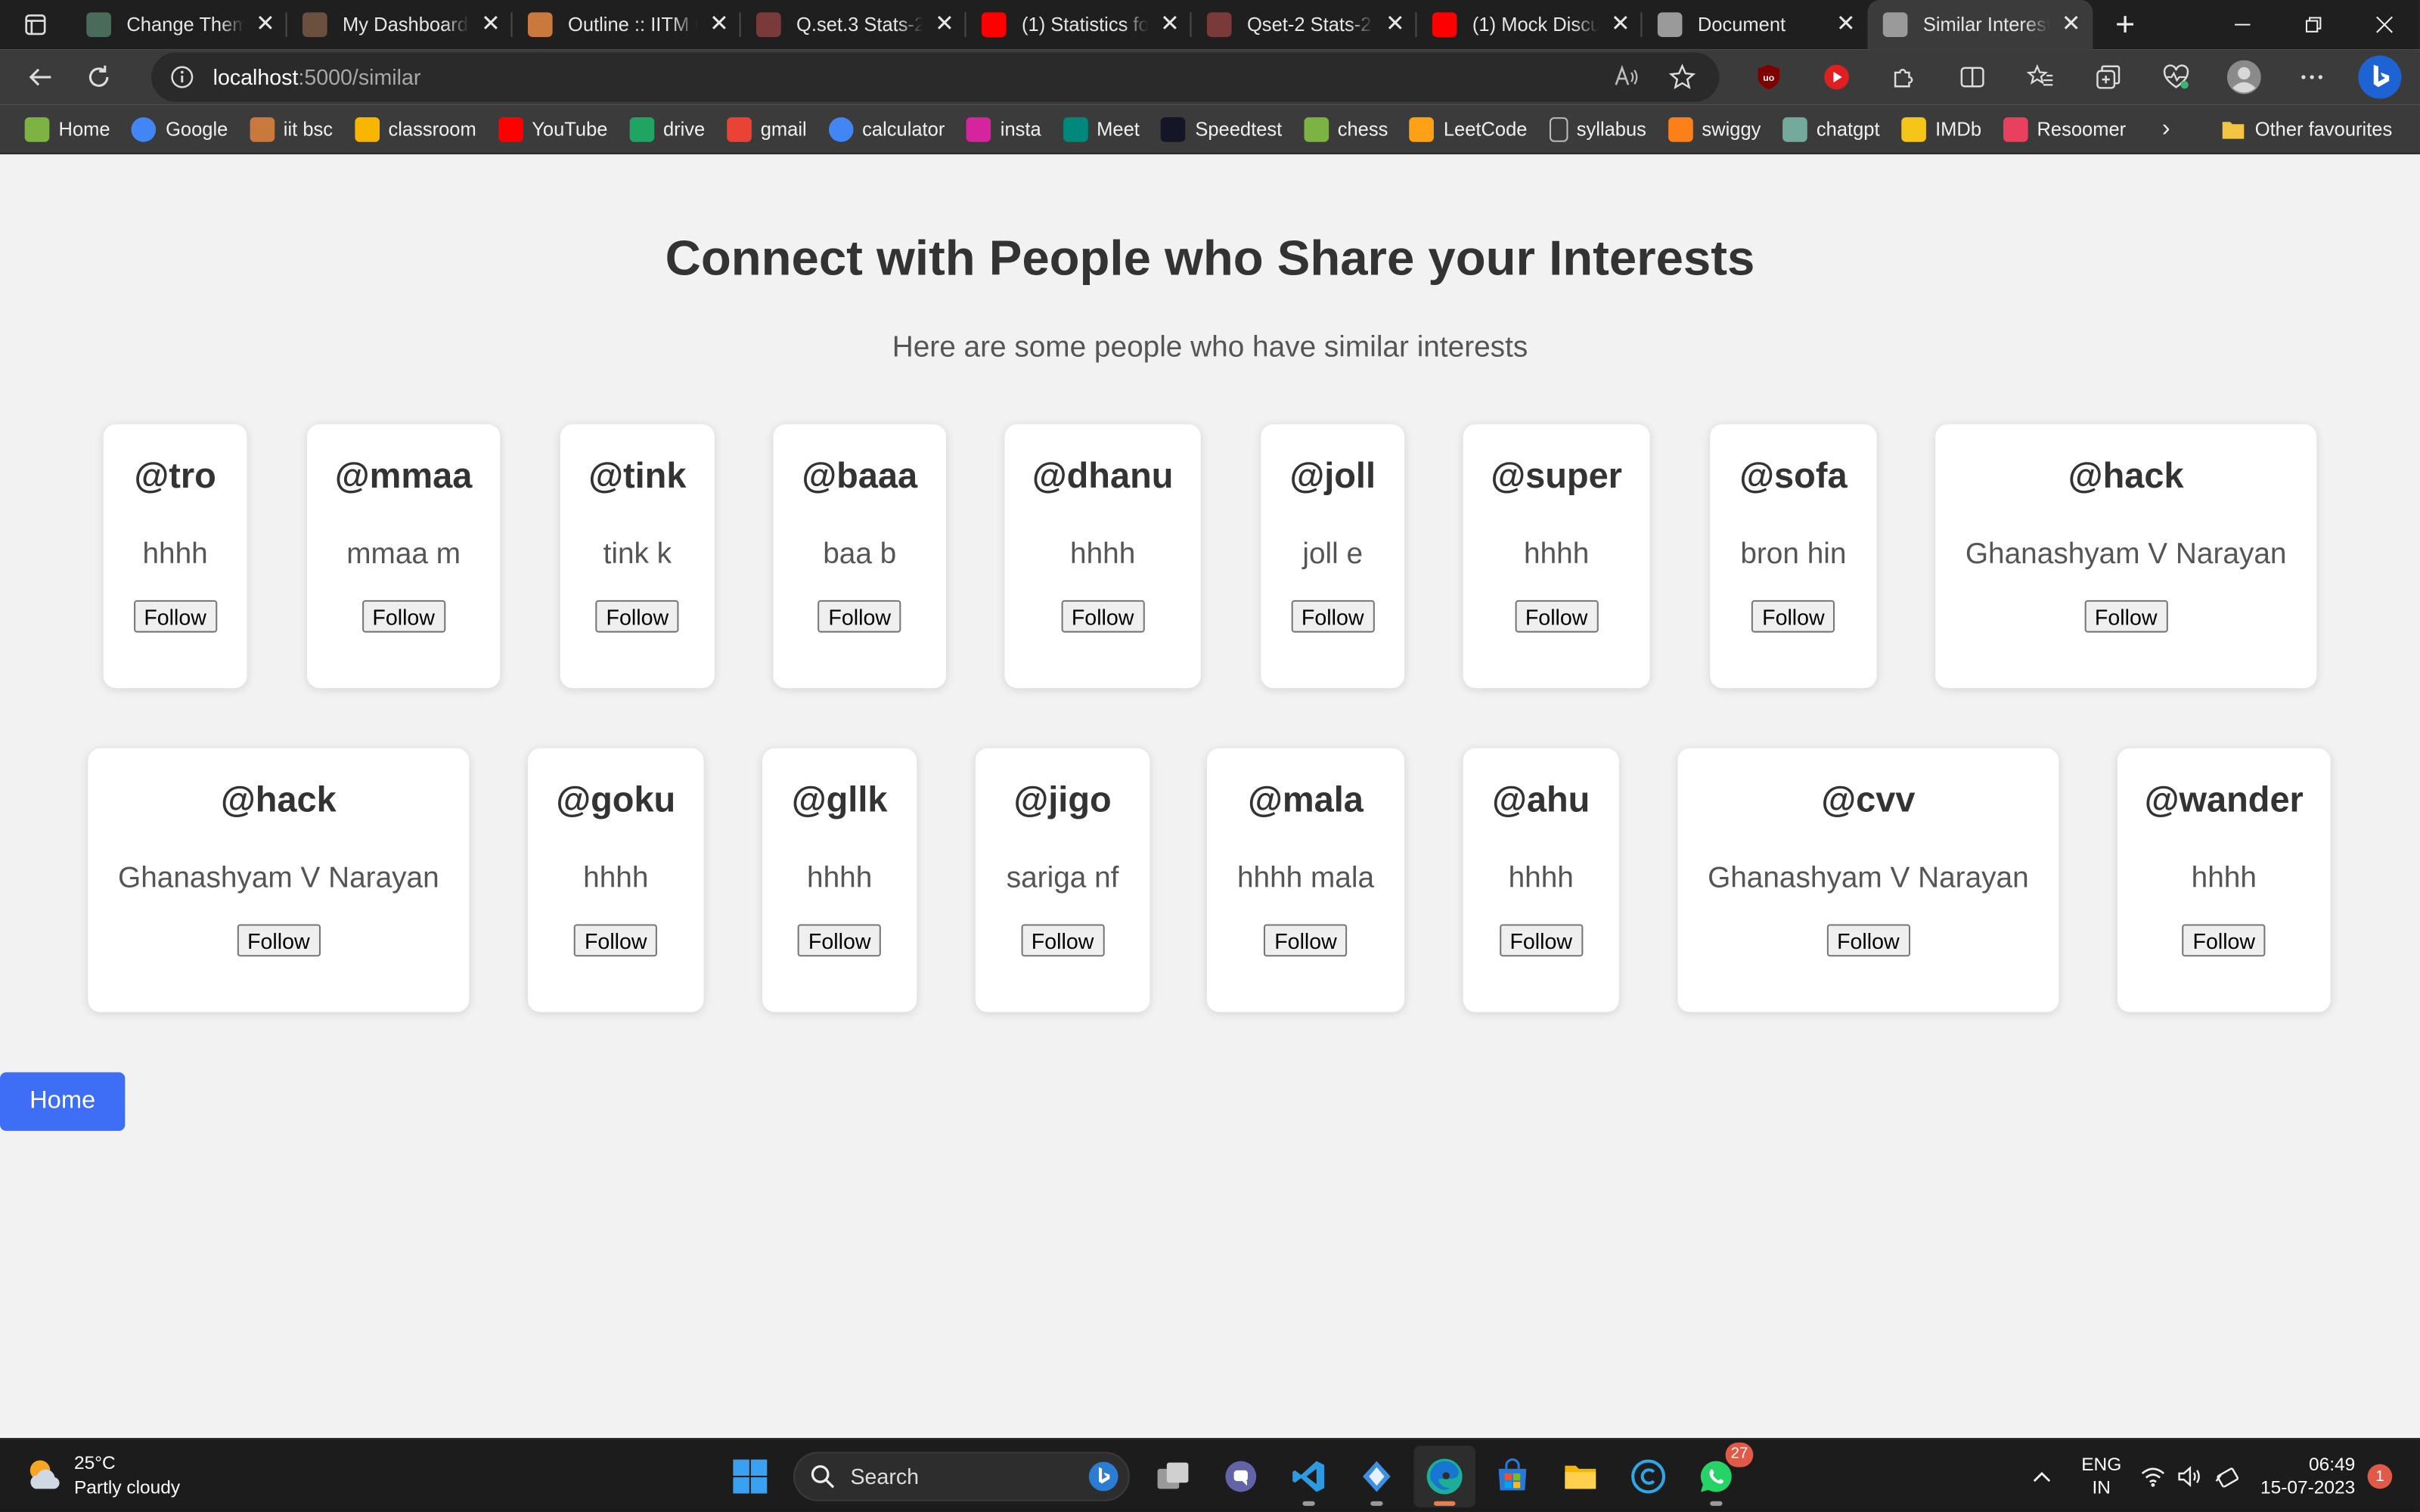 Image resolution: width=2420 pixels, height=1512 pixels. What do you see at coordinates (2189, 1477) in the screenshot?
I see `network-volume-battery-button` at bounding box center [2189, 1477].